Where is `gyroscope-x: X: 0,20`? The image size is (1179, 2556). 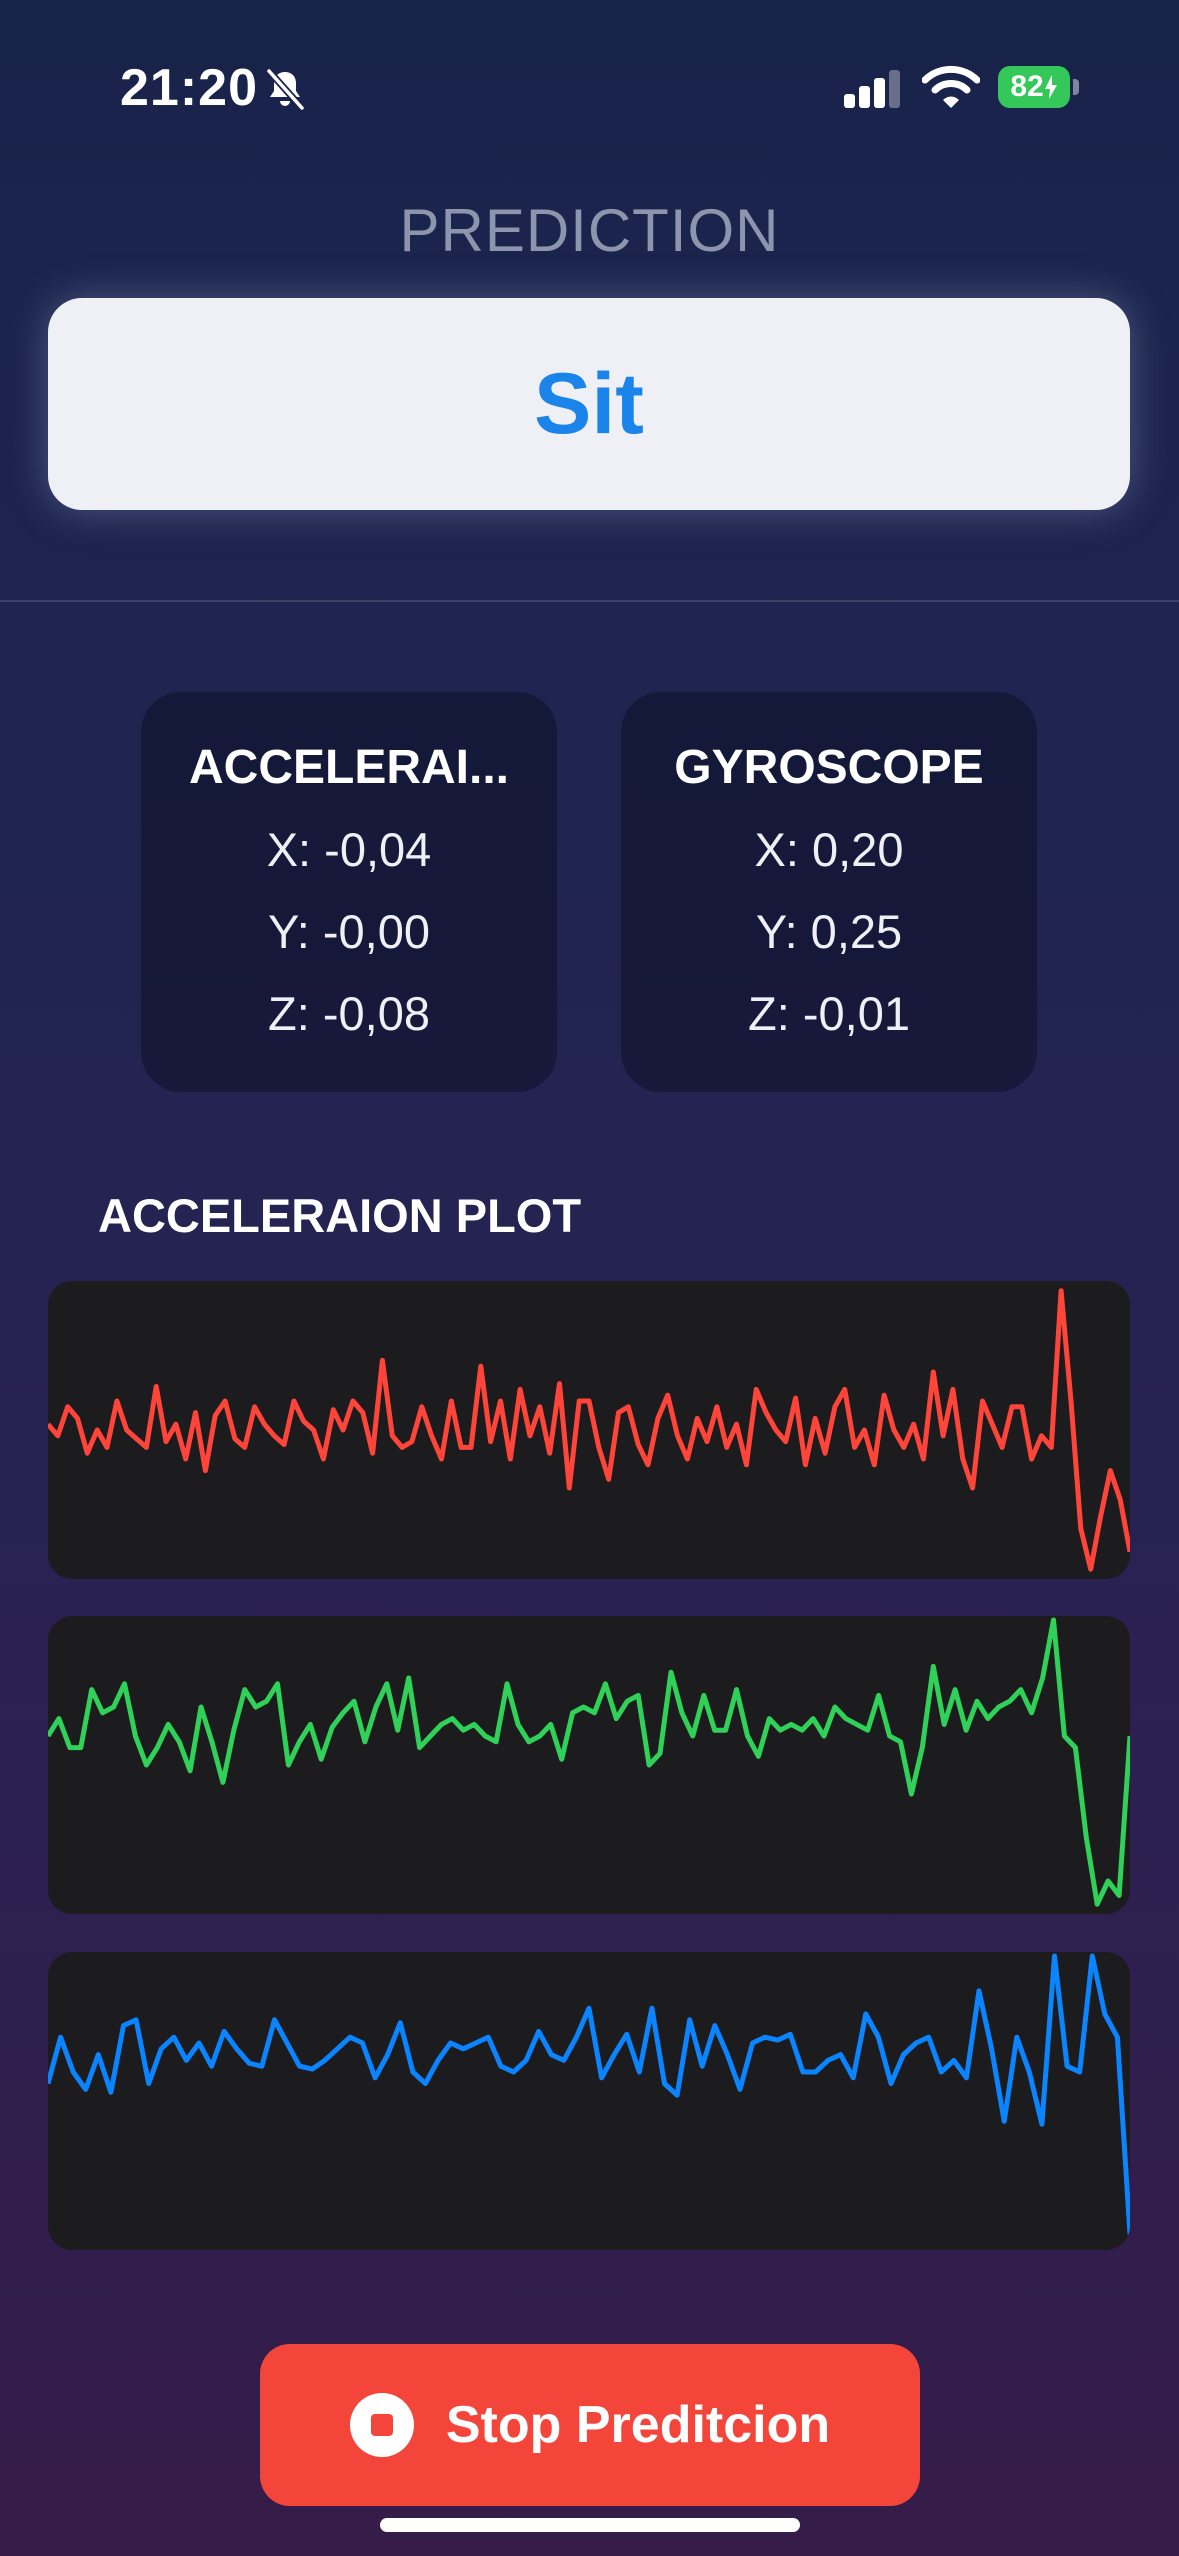
gyroscope-x: X: 0,20 is located at coordinates (829, 849).